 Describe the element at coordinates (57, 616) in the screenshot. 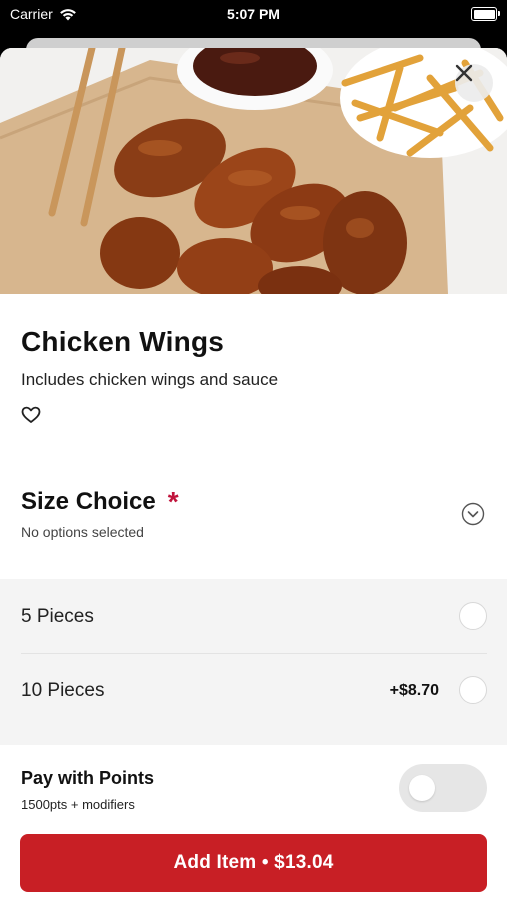

I see `option-label: 5 Pieces` at that location.